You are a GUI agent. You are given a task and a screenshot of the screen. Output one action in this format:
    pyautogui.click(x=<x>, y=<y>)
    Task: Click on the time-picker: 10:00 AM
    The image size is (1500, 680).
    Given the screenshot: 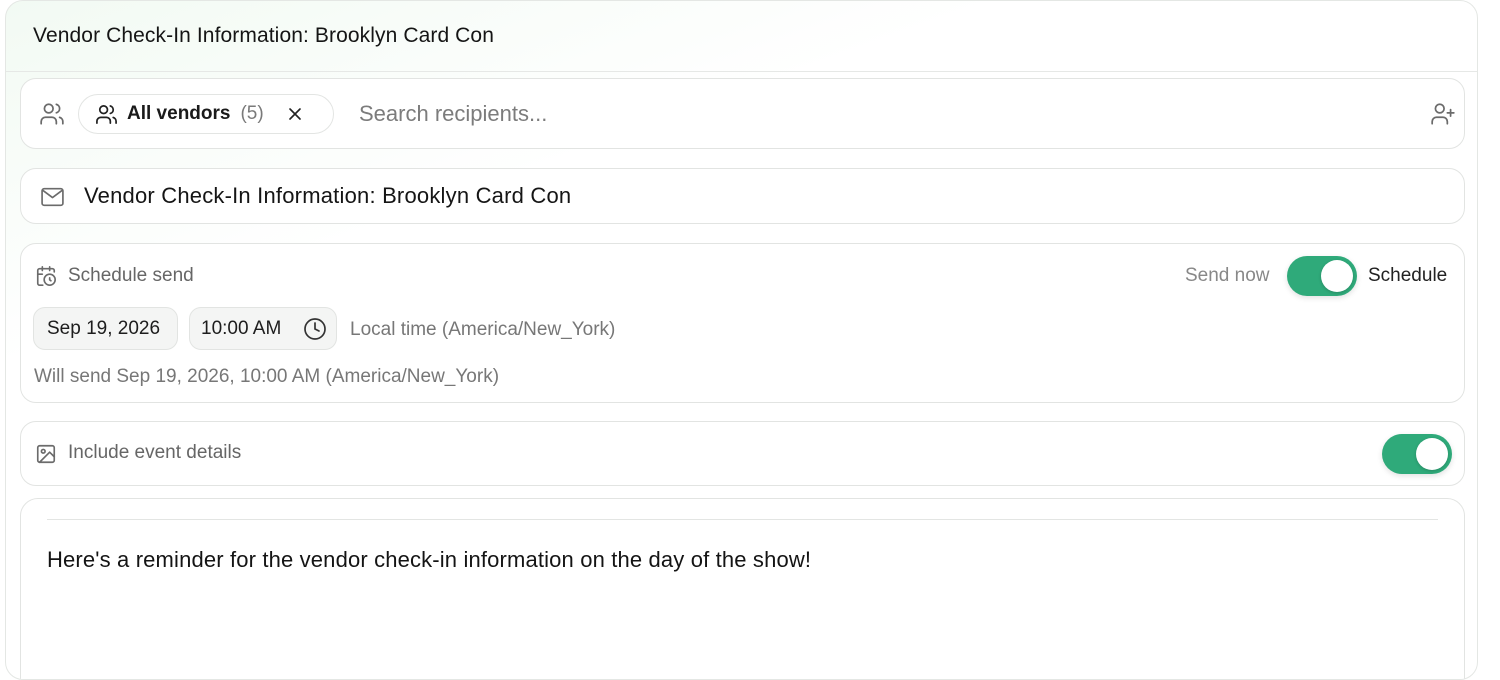 What is the action you would take?
    pyautogui.click(x=263, y=328)
    